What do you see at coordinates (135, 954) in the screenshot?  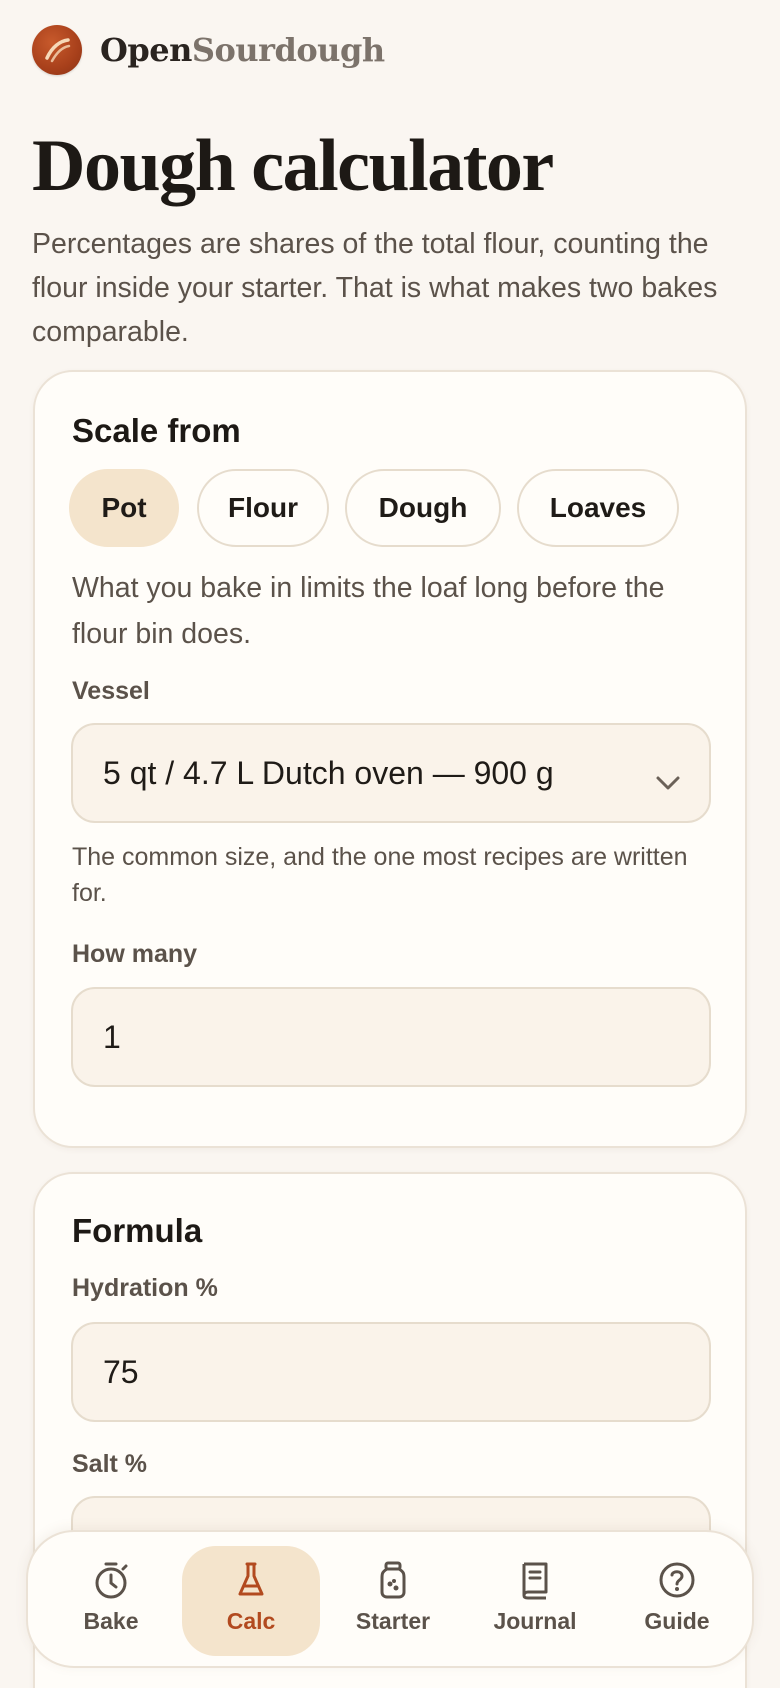 I see `count-label: How many` at bounding box center [135, 954].